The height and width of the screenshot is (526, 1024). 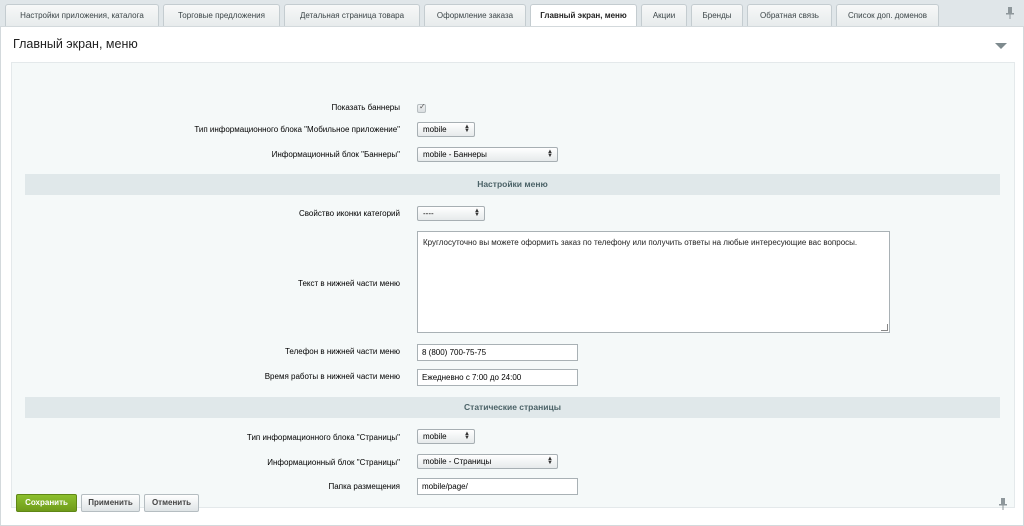 What do you see at coordinates (887, 15) in the screenshot?
I see `tab-extra-domains: Список доп. доменов` at bounding box center [887, 15].